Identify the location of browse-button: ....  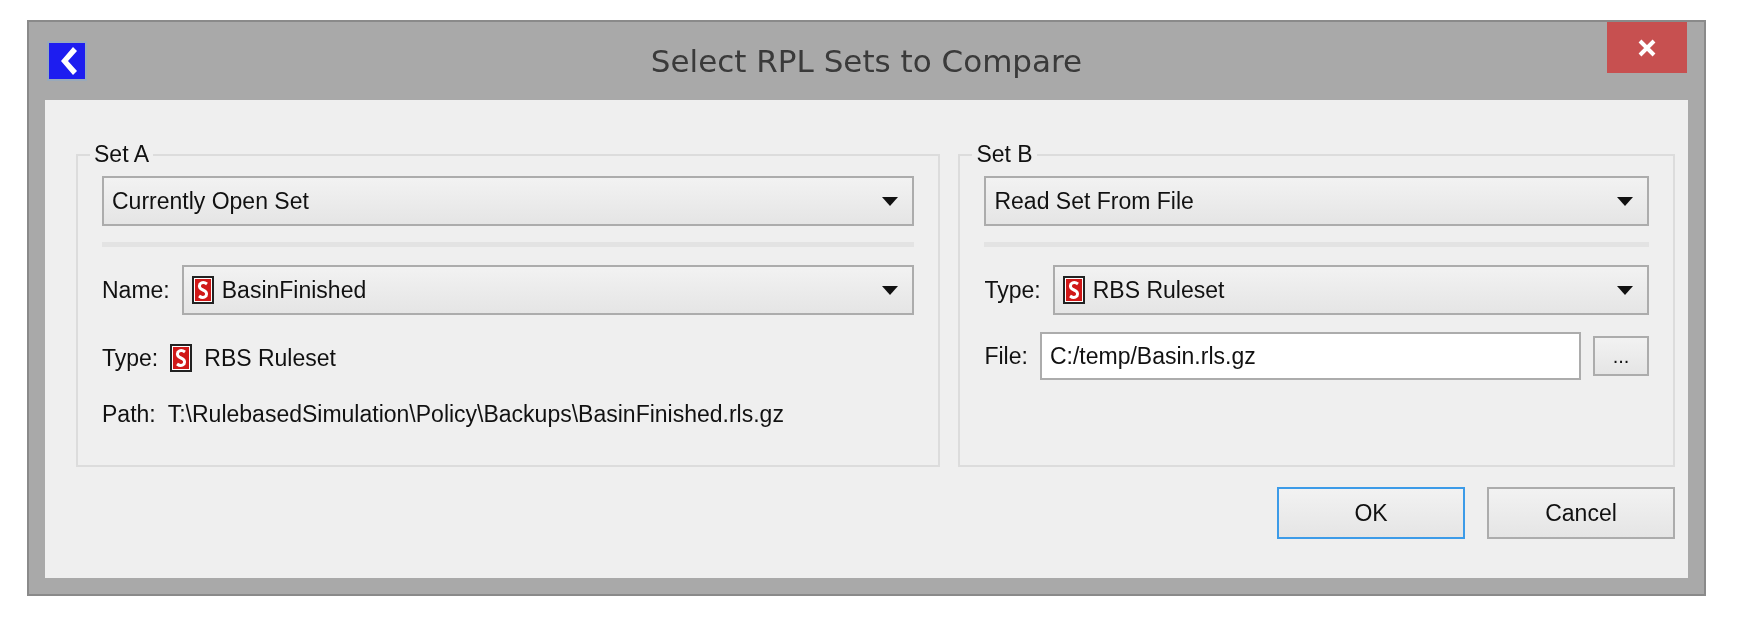
(1621, 356).